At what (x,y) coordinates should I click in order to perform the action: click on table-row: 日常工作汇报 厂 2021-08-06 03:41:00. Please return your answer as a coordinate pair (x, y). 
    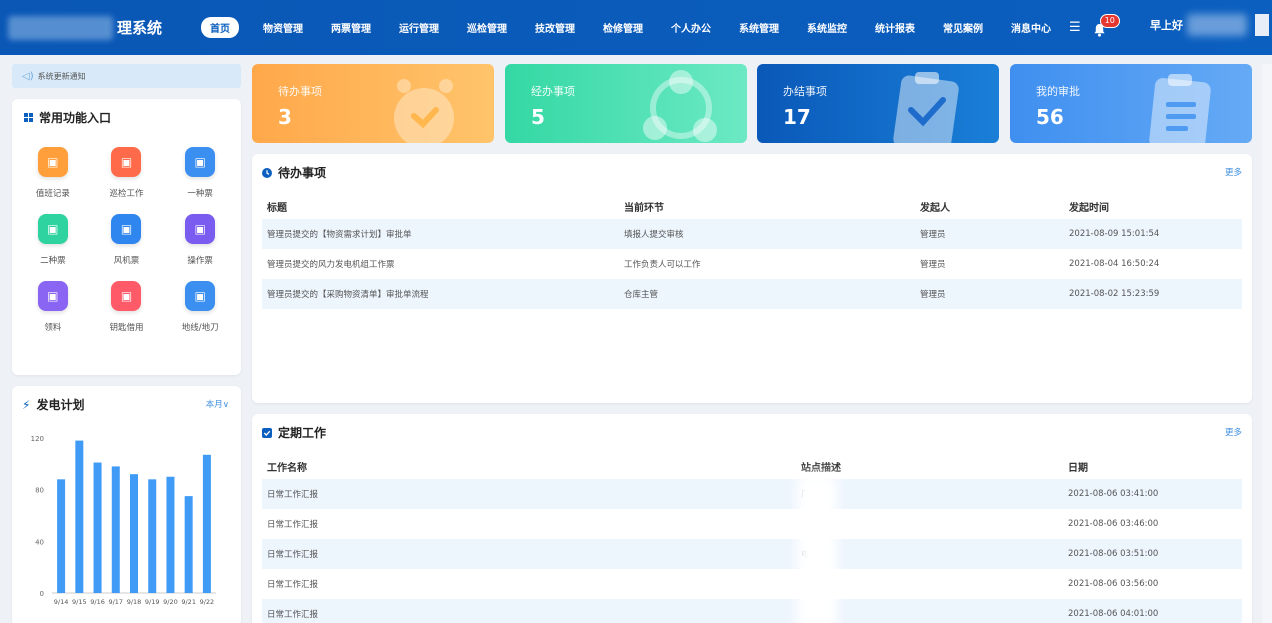
    Looking at the image, I should click on (752, 494).